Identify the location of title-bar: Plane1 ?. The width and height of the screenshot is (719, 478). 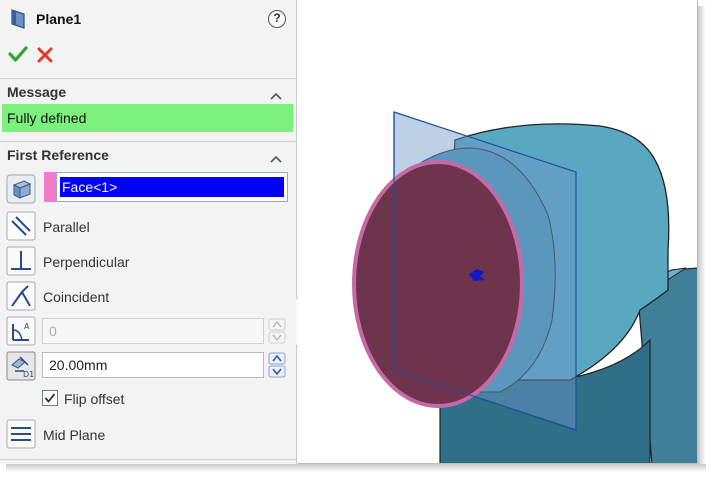
(149, 20).